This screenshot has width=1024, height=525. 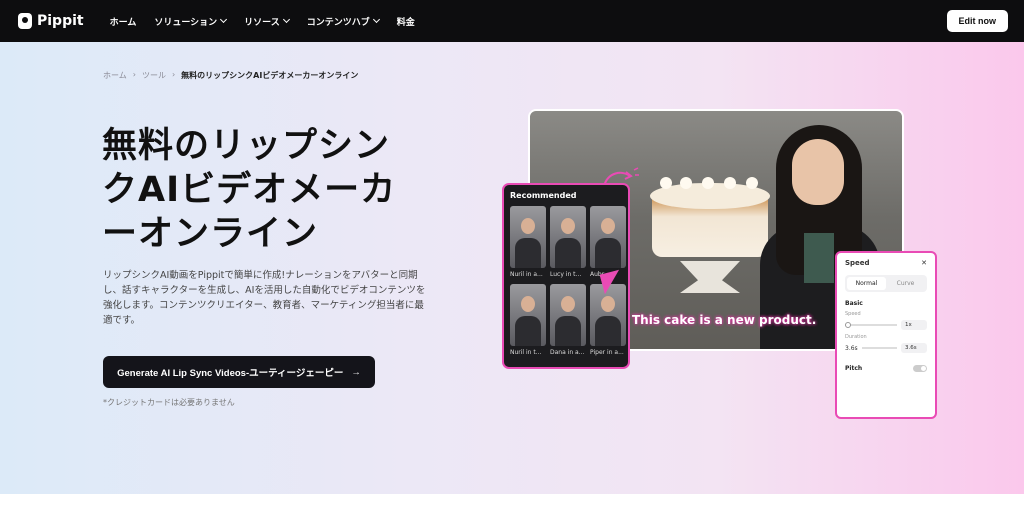 I want to click on breadcrumb-home: ホーム, so click(x=115, y=75).